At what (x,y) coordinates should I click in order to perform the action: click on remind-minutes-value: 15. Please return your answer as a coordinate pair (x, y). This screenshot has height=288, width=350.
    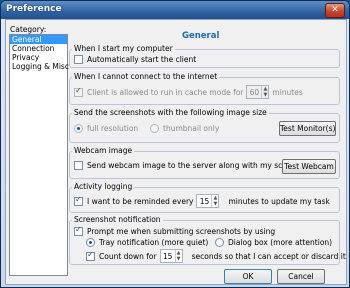
    Looking at the image, I should click on (204, 201).